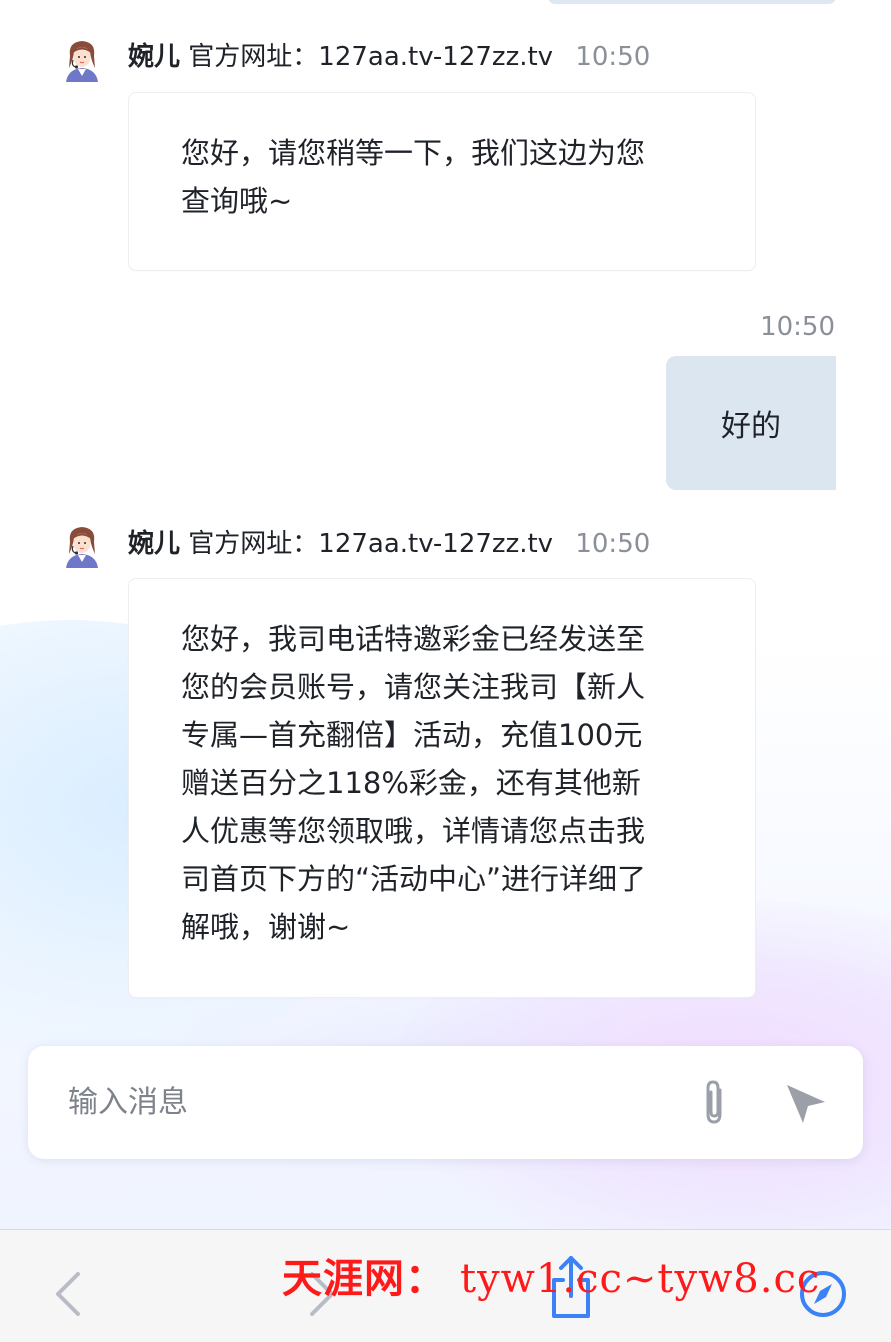 Image resolution: width=891 pixels, height=1342 pixels. What do you see at coordinates (69, 1294) in the screenshot?
I see `back-arrow-icon` at bounding box center [69, 1294].